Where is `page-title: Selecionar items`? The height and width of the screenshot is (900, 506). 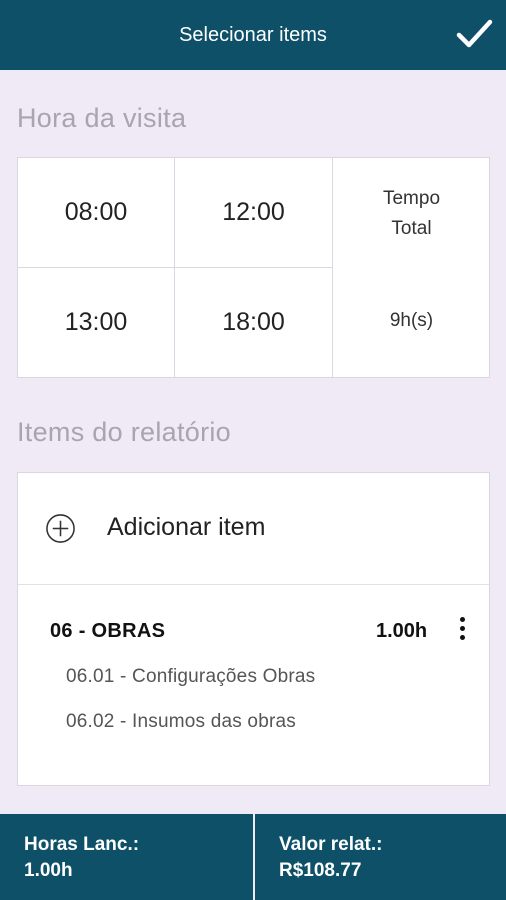 page-title: Selecionar items is located at coordinates (253, 35).